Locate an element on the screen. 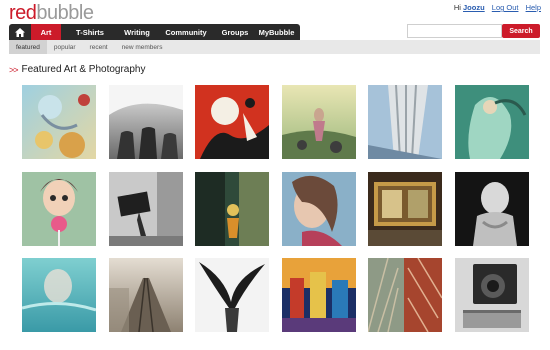 This screenshot has width=550, height=350. nav-home is located at coordinates (20, 32).